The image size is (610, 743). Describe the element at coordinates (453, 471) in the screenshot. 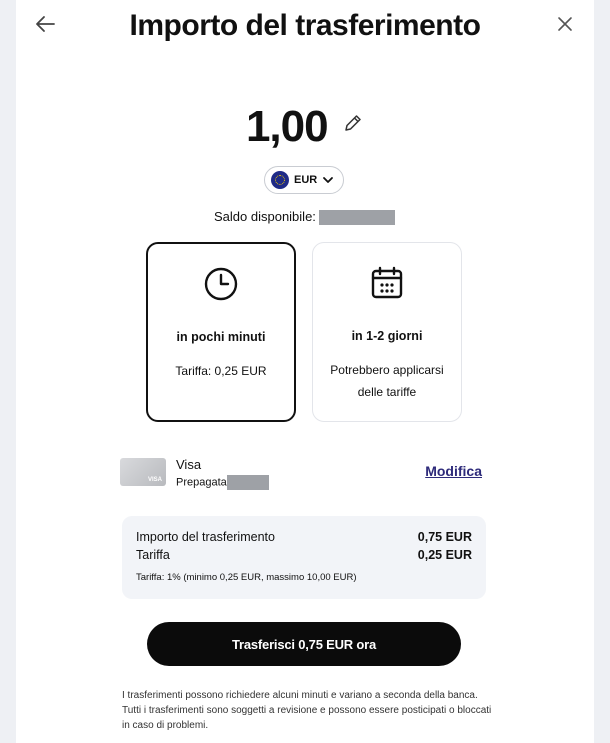

I see `modify-card-link: Modifica` at that location.